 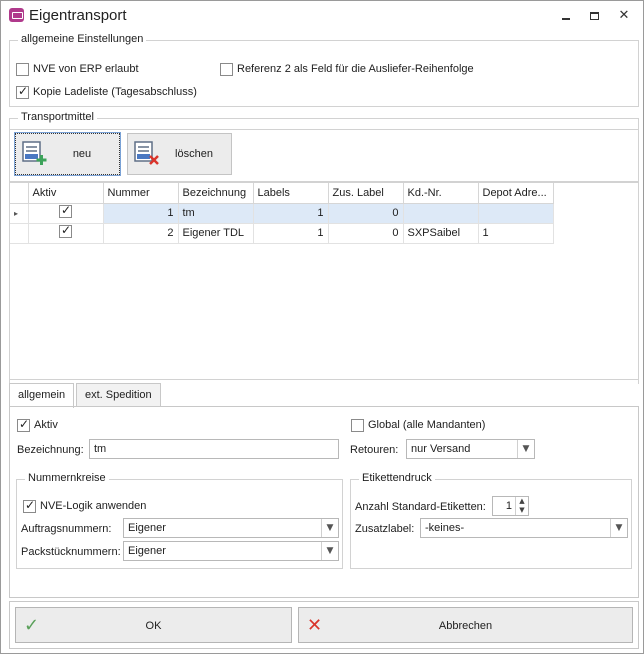 I want to click on nve-logik-label: NVE-Logik anwenden, so click(x=93, y=506).